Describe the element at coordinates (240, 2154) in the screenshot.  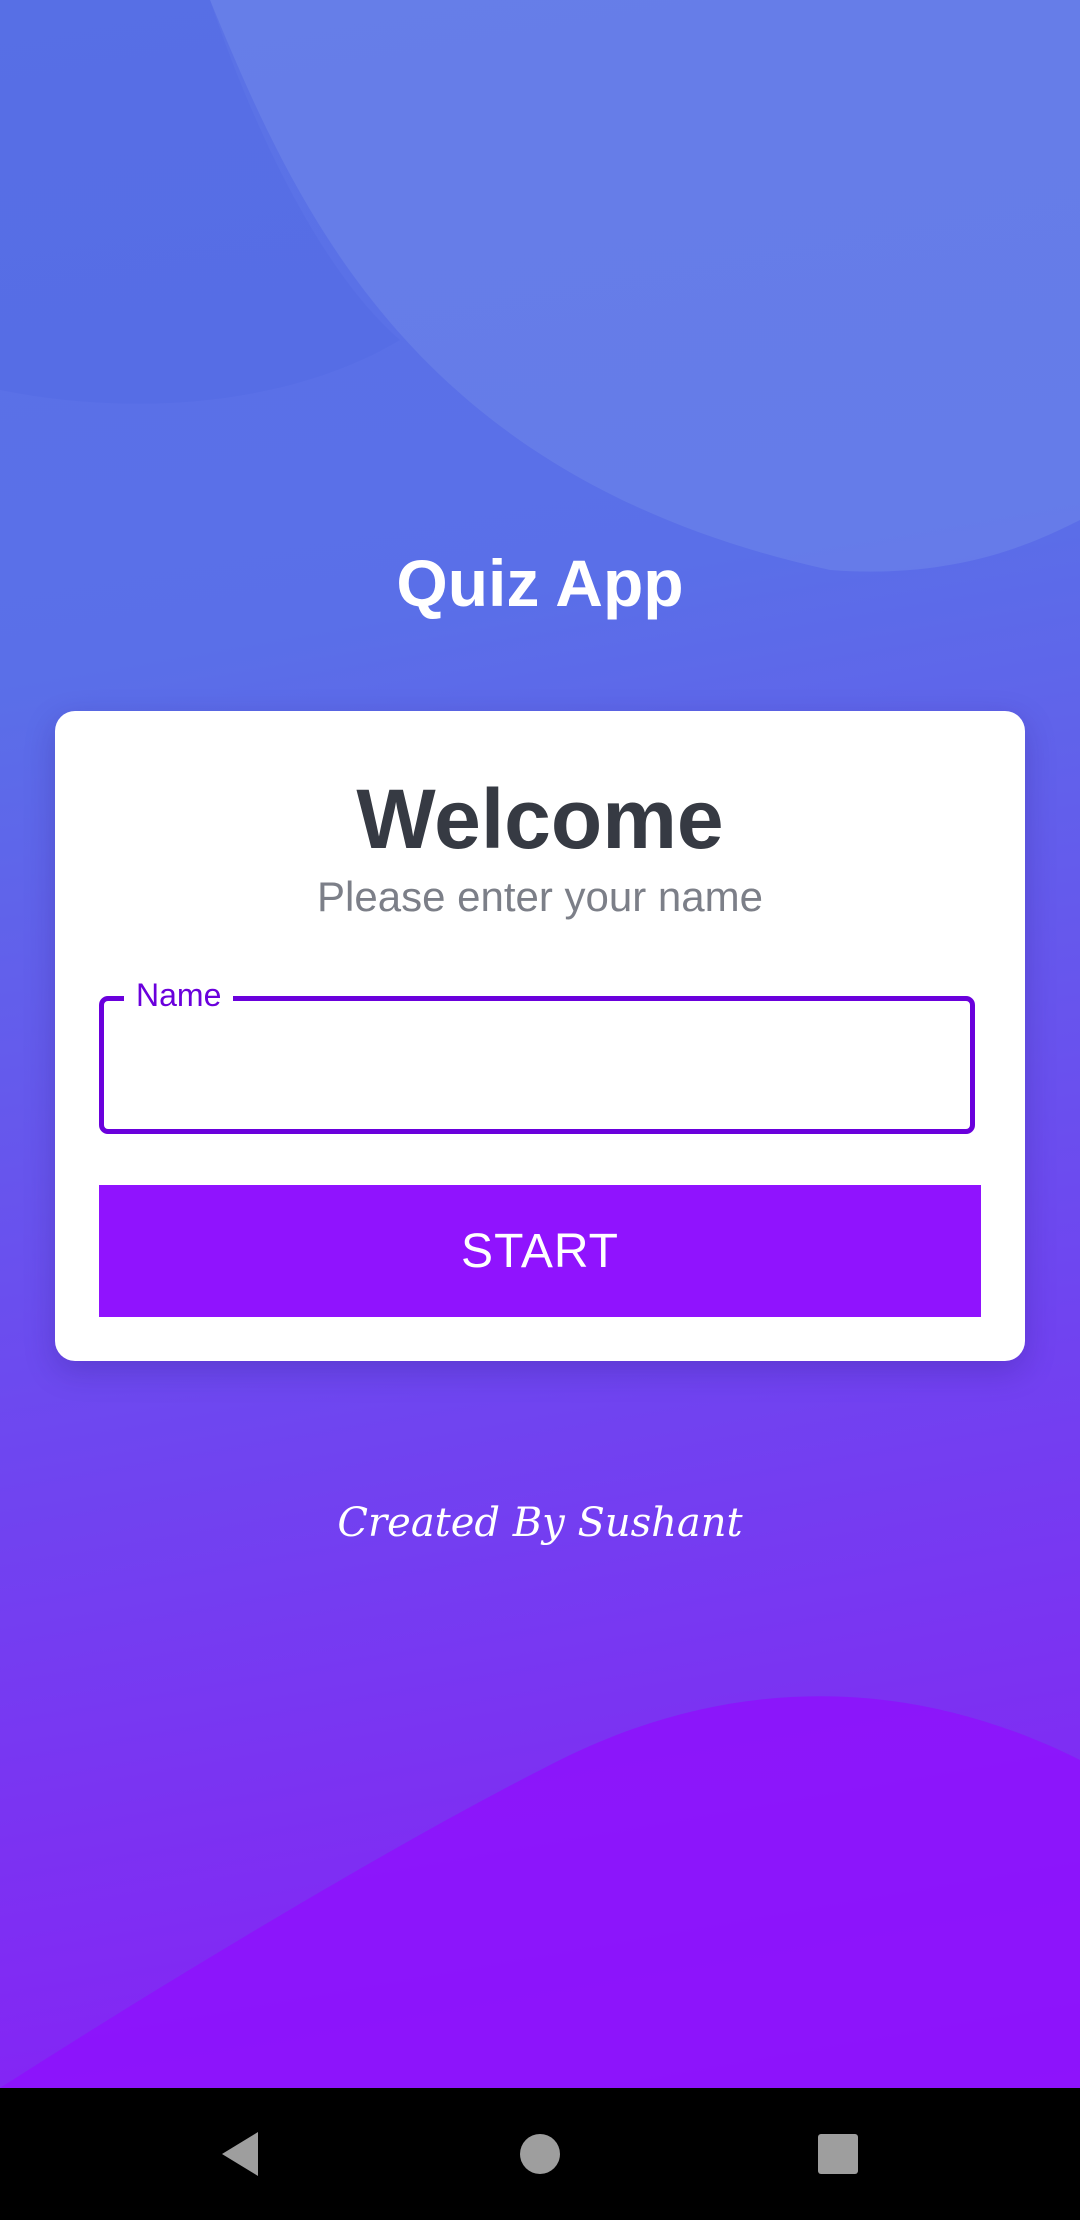
I see `back-icon` at that location.